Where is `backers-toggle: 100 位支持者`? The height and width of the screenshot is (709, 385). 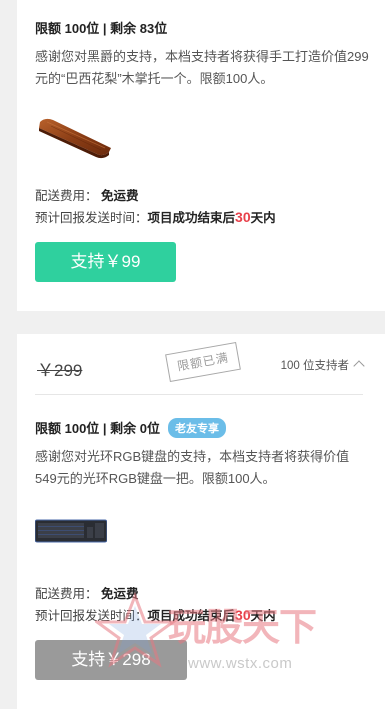
backers-toggle: 100 位支持者 is located at coordinates (322, 365).